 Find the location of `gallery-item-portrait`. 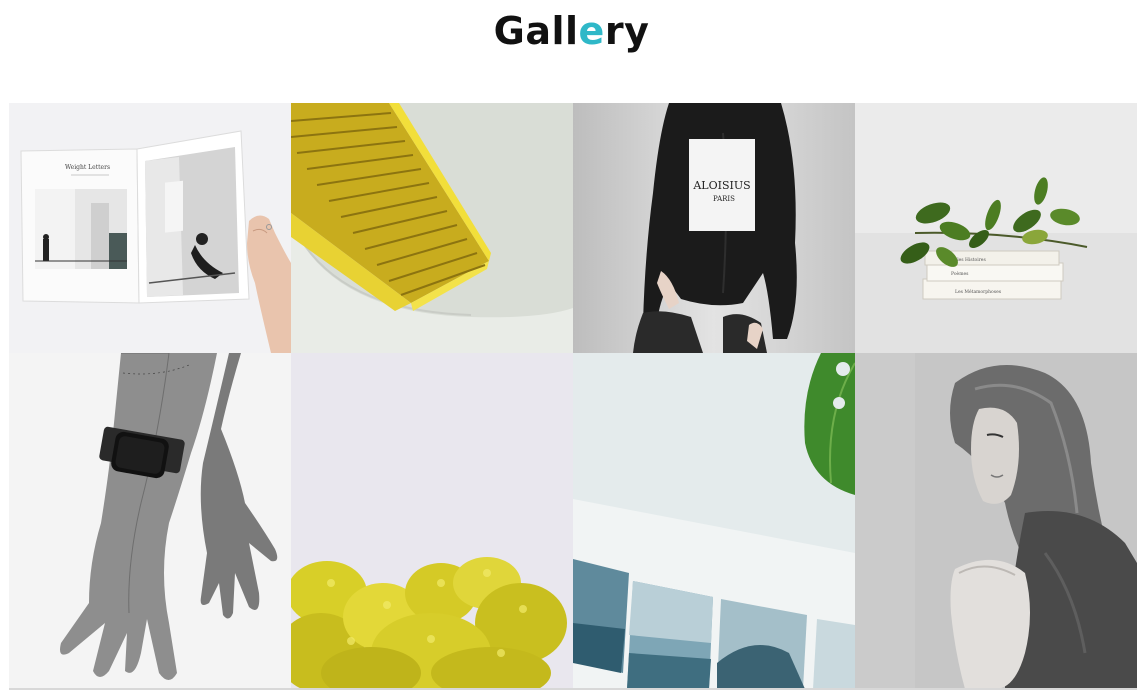

gallery-item-portrait is located at coordinates (996, 521).